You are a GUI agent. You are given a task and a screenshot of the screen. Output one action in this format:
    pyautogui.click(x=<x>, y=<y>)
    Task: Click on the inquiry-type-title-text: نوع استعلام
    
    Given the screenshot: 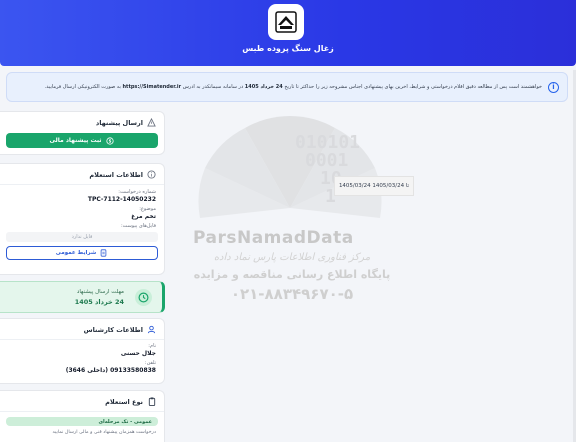 What is the action you would take?
    pyautogui.click(x=124, y=401)
    